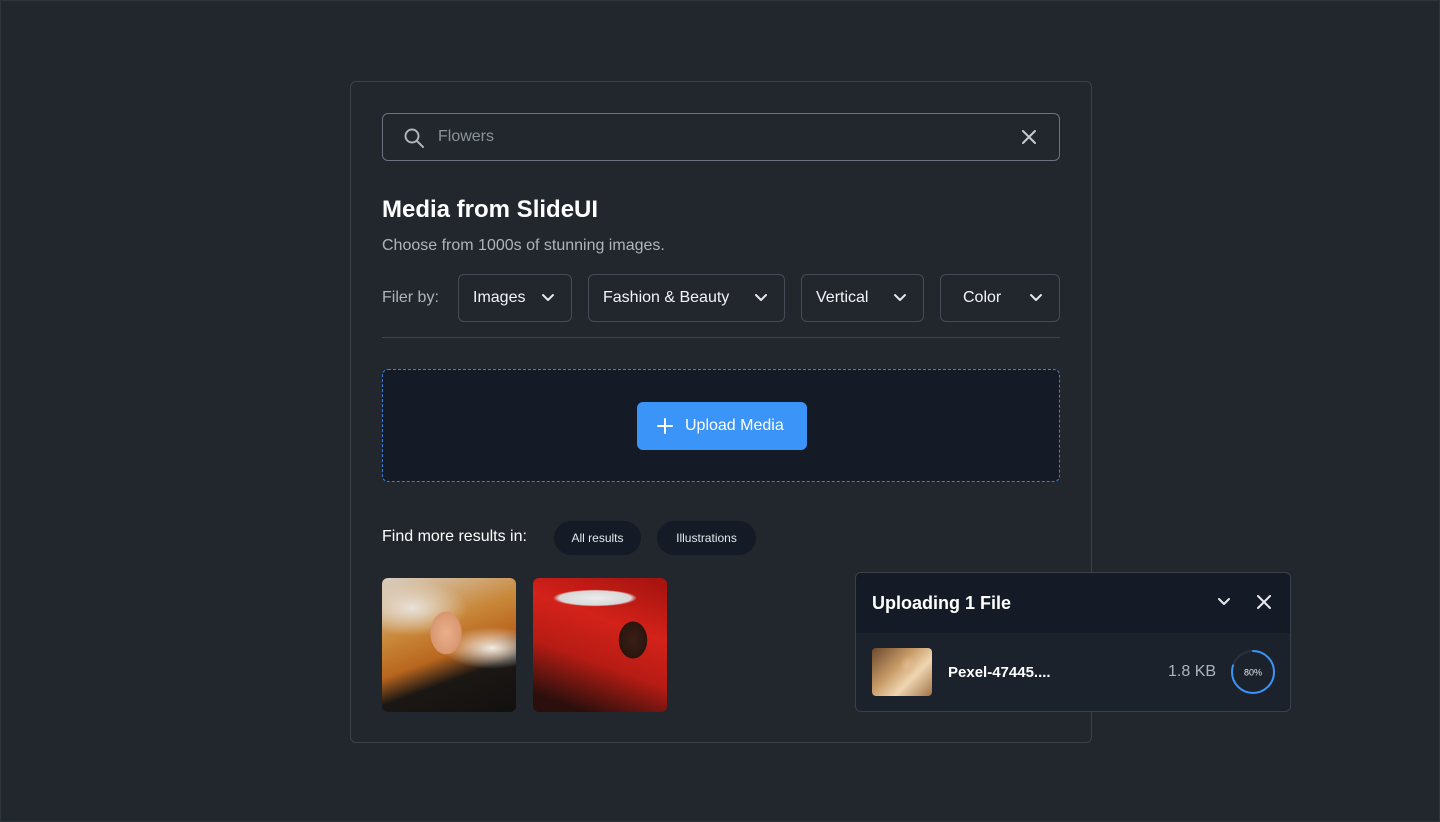  Describe the element at coordinates (414, 138) in the screenshot. I see `search-icon` at that location.